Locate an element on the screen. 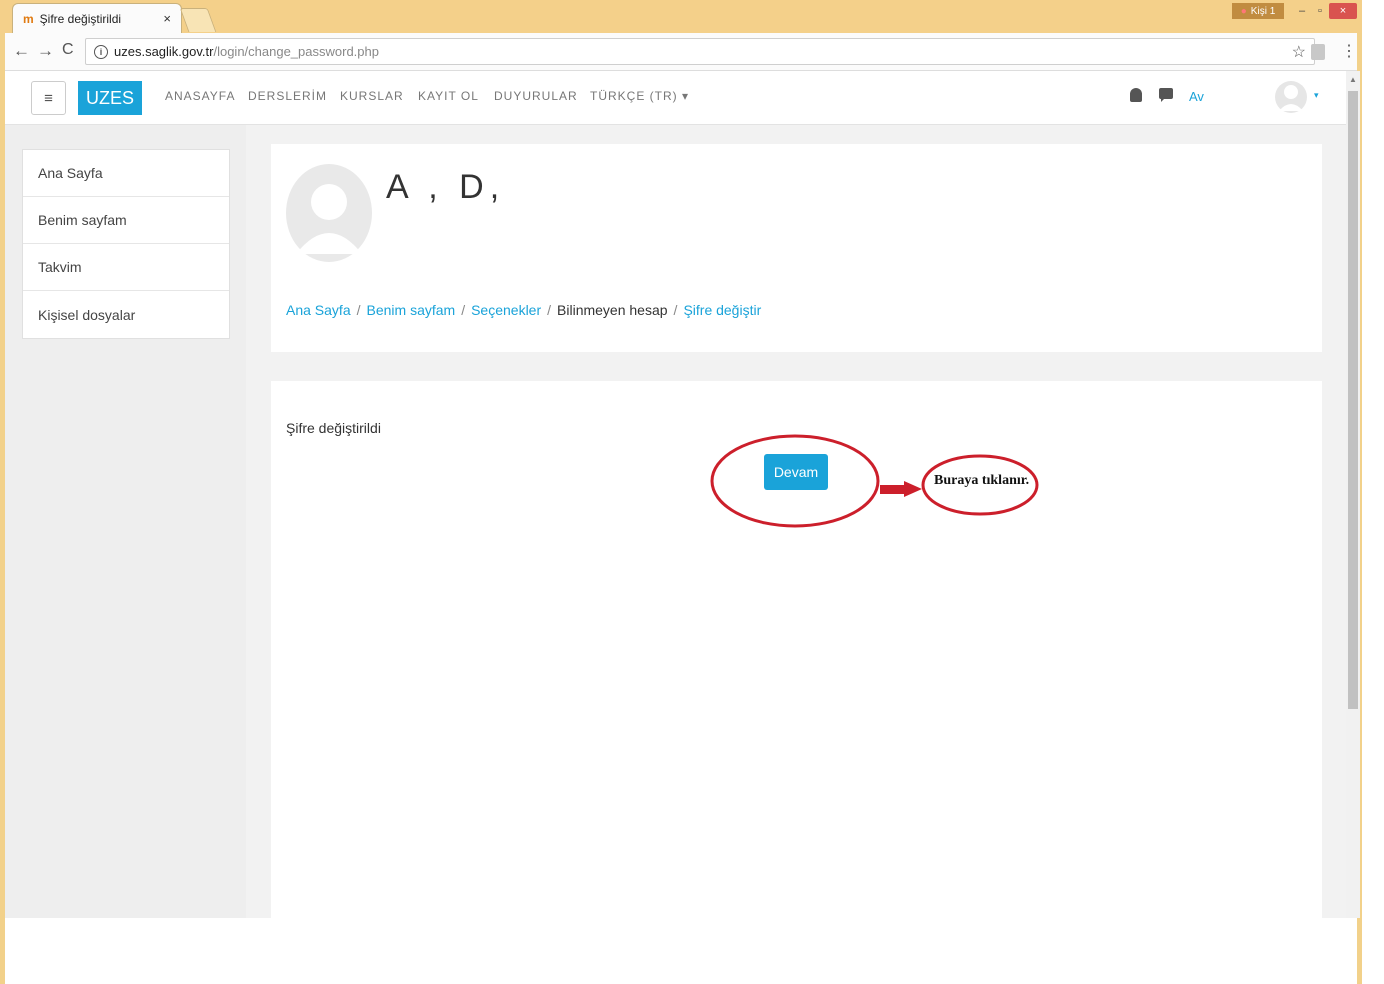 This screenshot has height=984, width=1384. breadcrumb-item-secenekler: Seçenekler is located at coordinates (506, 310).